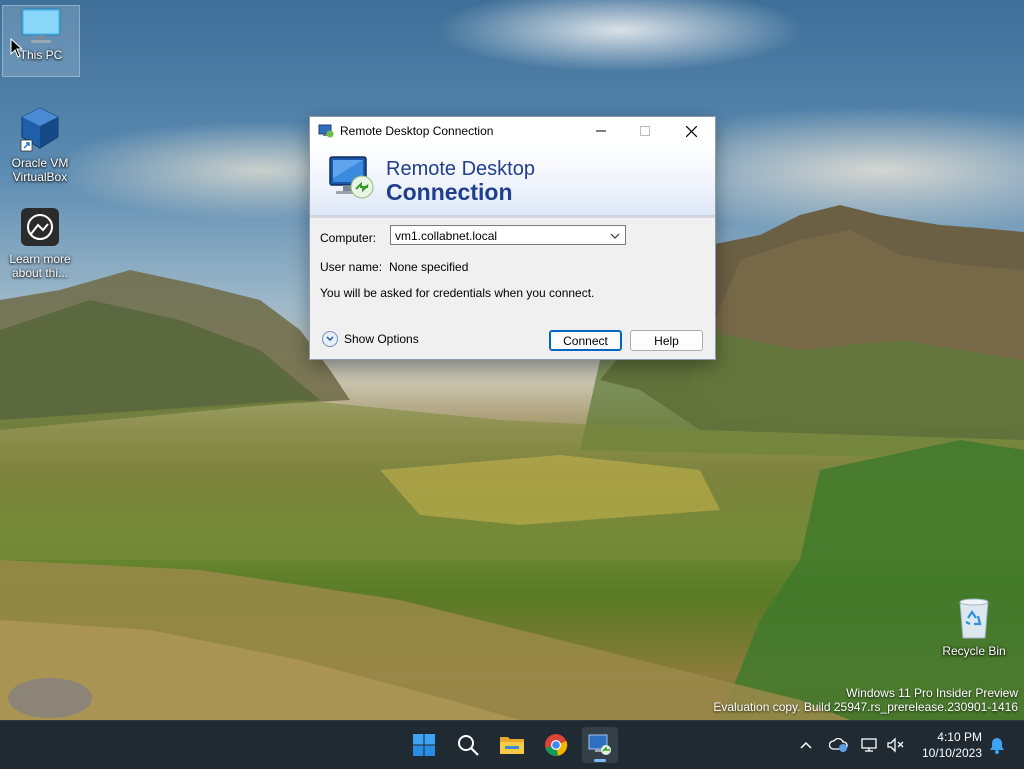  I want to click on onedrive-tray-button, so click(839, 745).